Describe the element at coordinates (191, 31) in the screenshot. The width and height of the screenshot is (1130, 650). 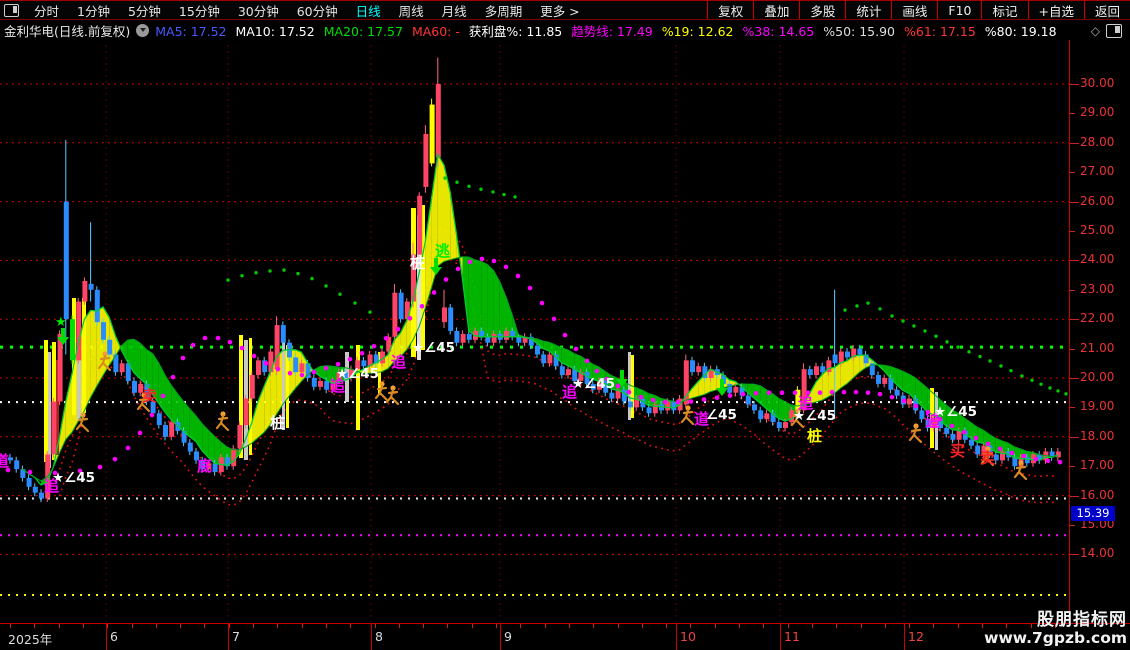
I see `indicator-MA5: MA5: 17.52` at that location.